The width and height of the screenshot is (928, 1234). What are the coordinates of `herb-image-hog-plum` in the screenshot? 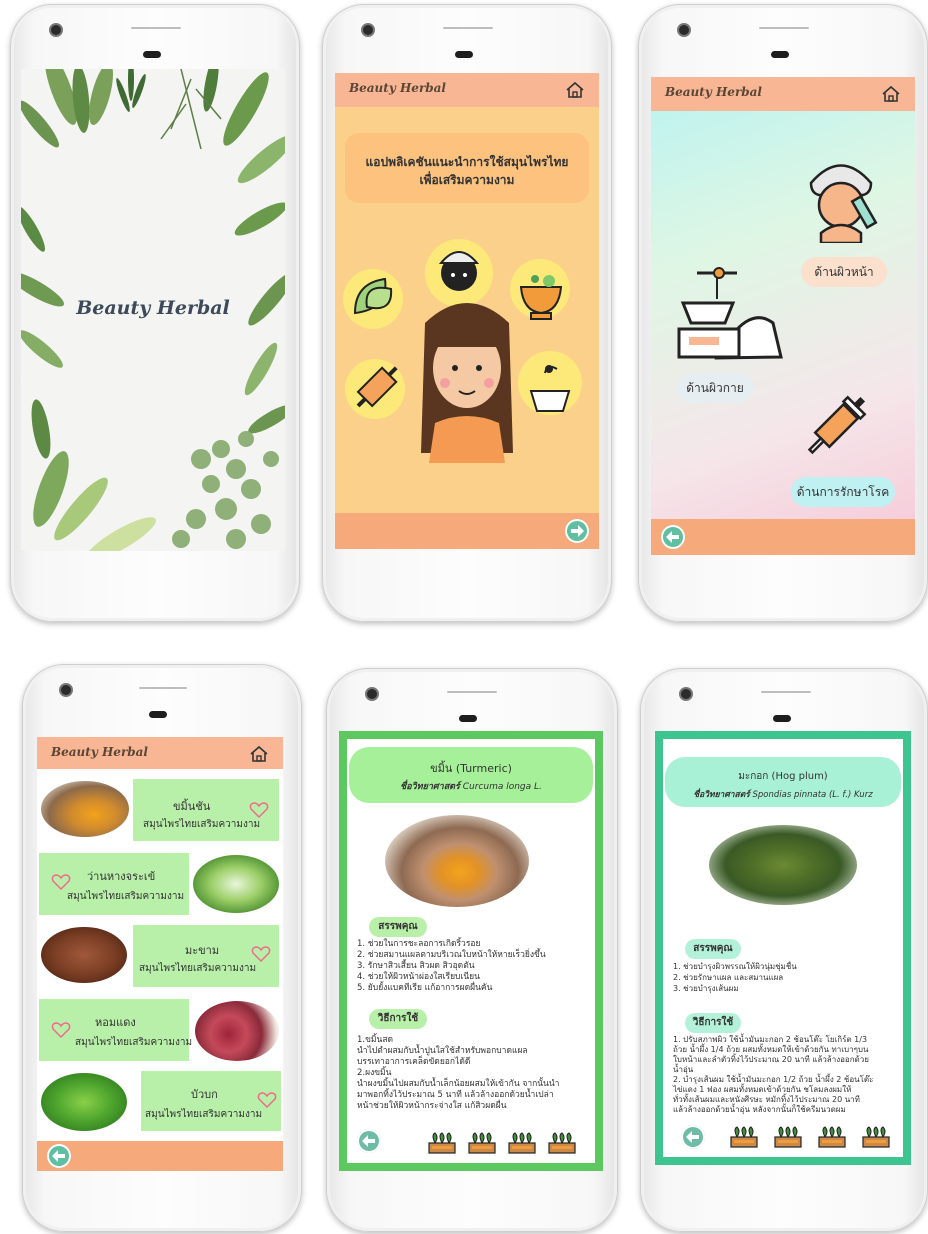 It's located at (783, 865).